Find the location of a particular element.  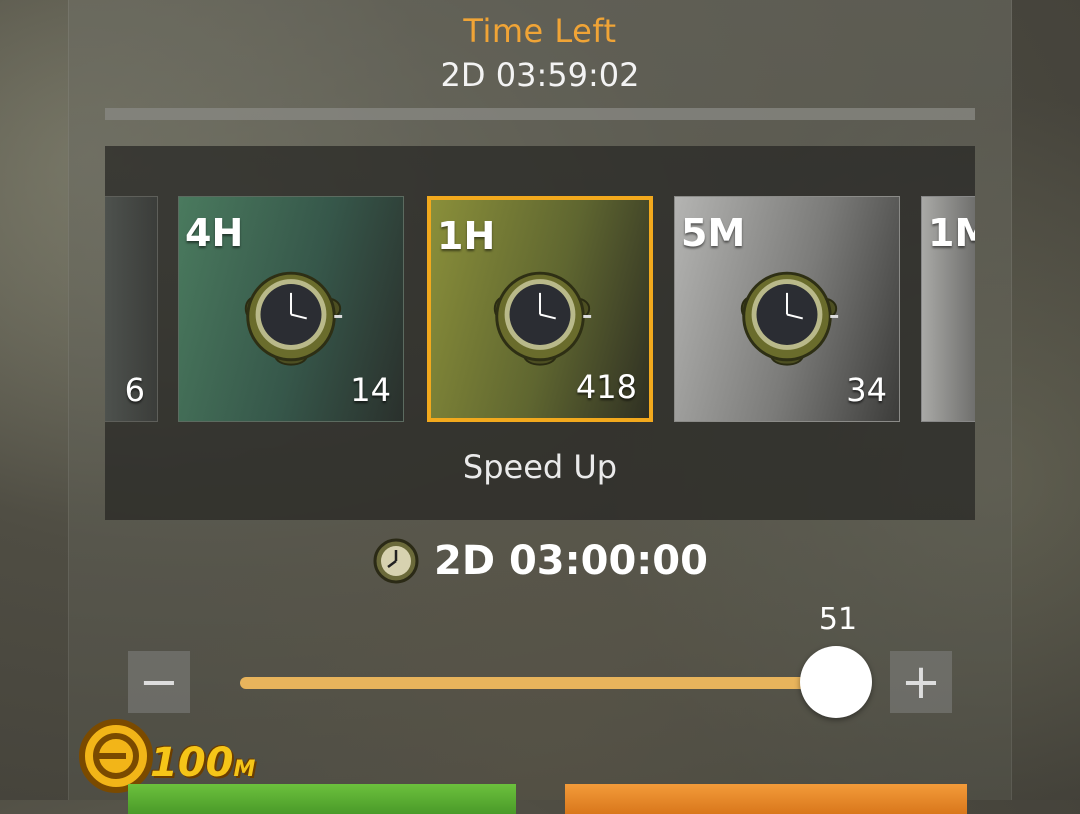

item-duration: 4H is located at coordinates (214, 233).